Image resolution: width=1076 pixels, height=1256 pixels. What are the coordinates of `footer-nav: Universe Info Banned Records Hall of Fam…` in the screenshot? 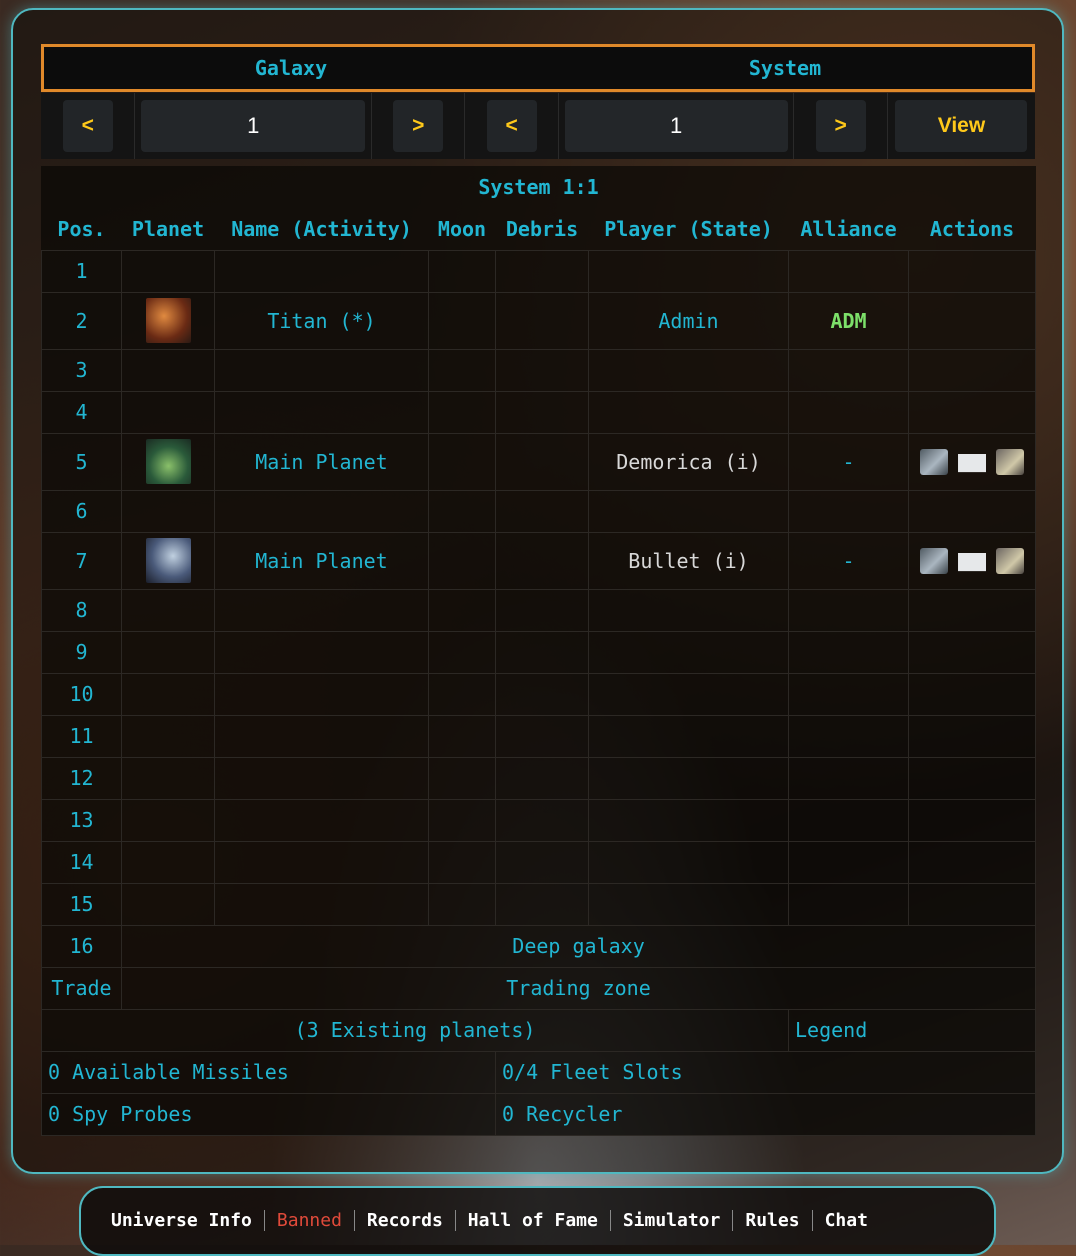 It's located at (537, 1221).